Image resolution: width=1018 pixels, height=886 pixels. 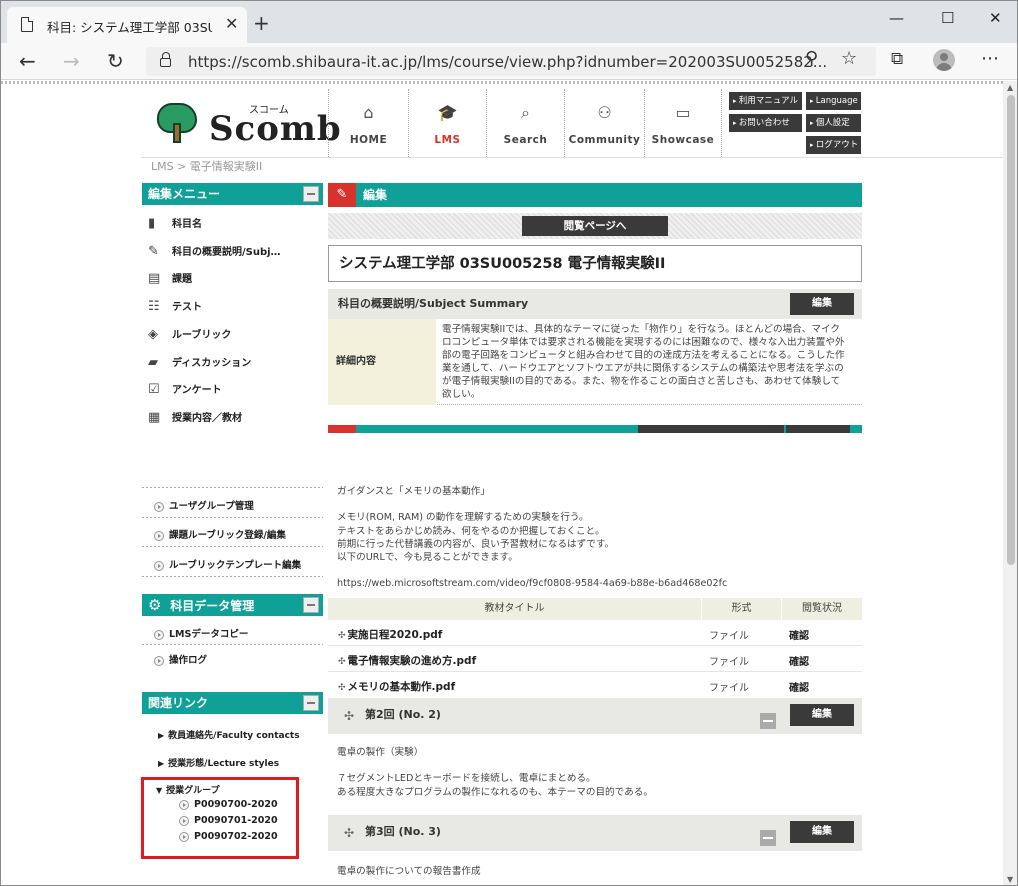 I want to click on edit-section-header: ✎ 編集, so click(x=595, y=195).